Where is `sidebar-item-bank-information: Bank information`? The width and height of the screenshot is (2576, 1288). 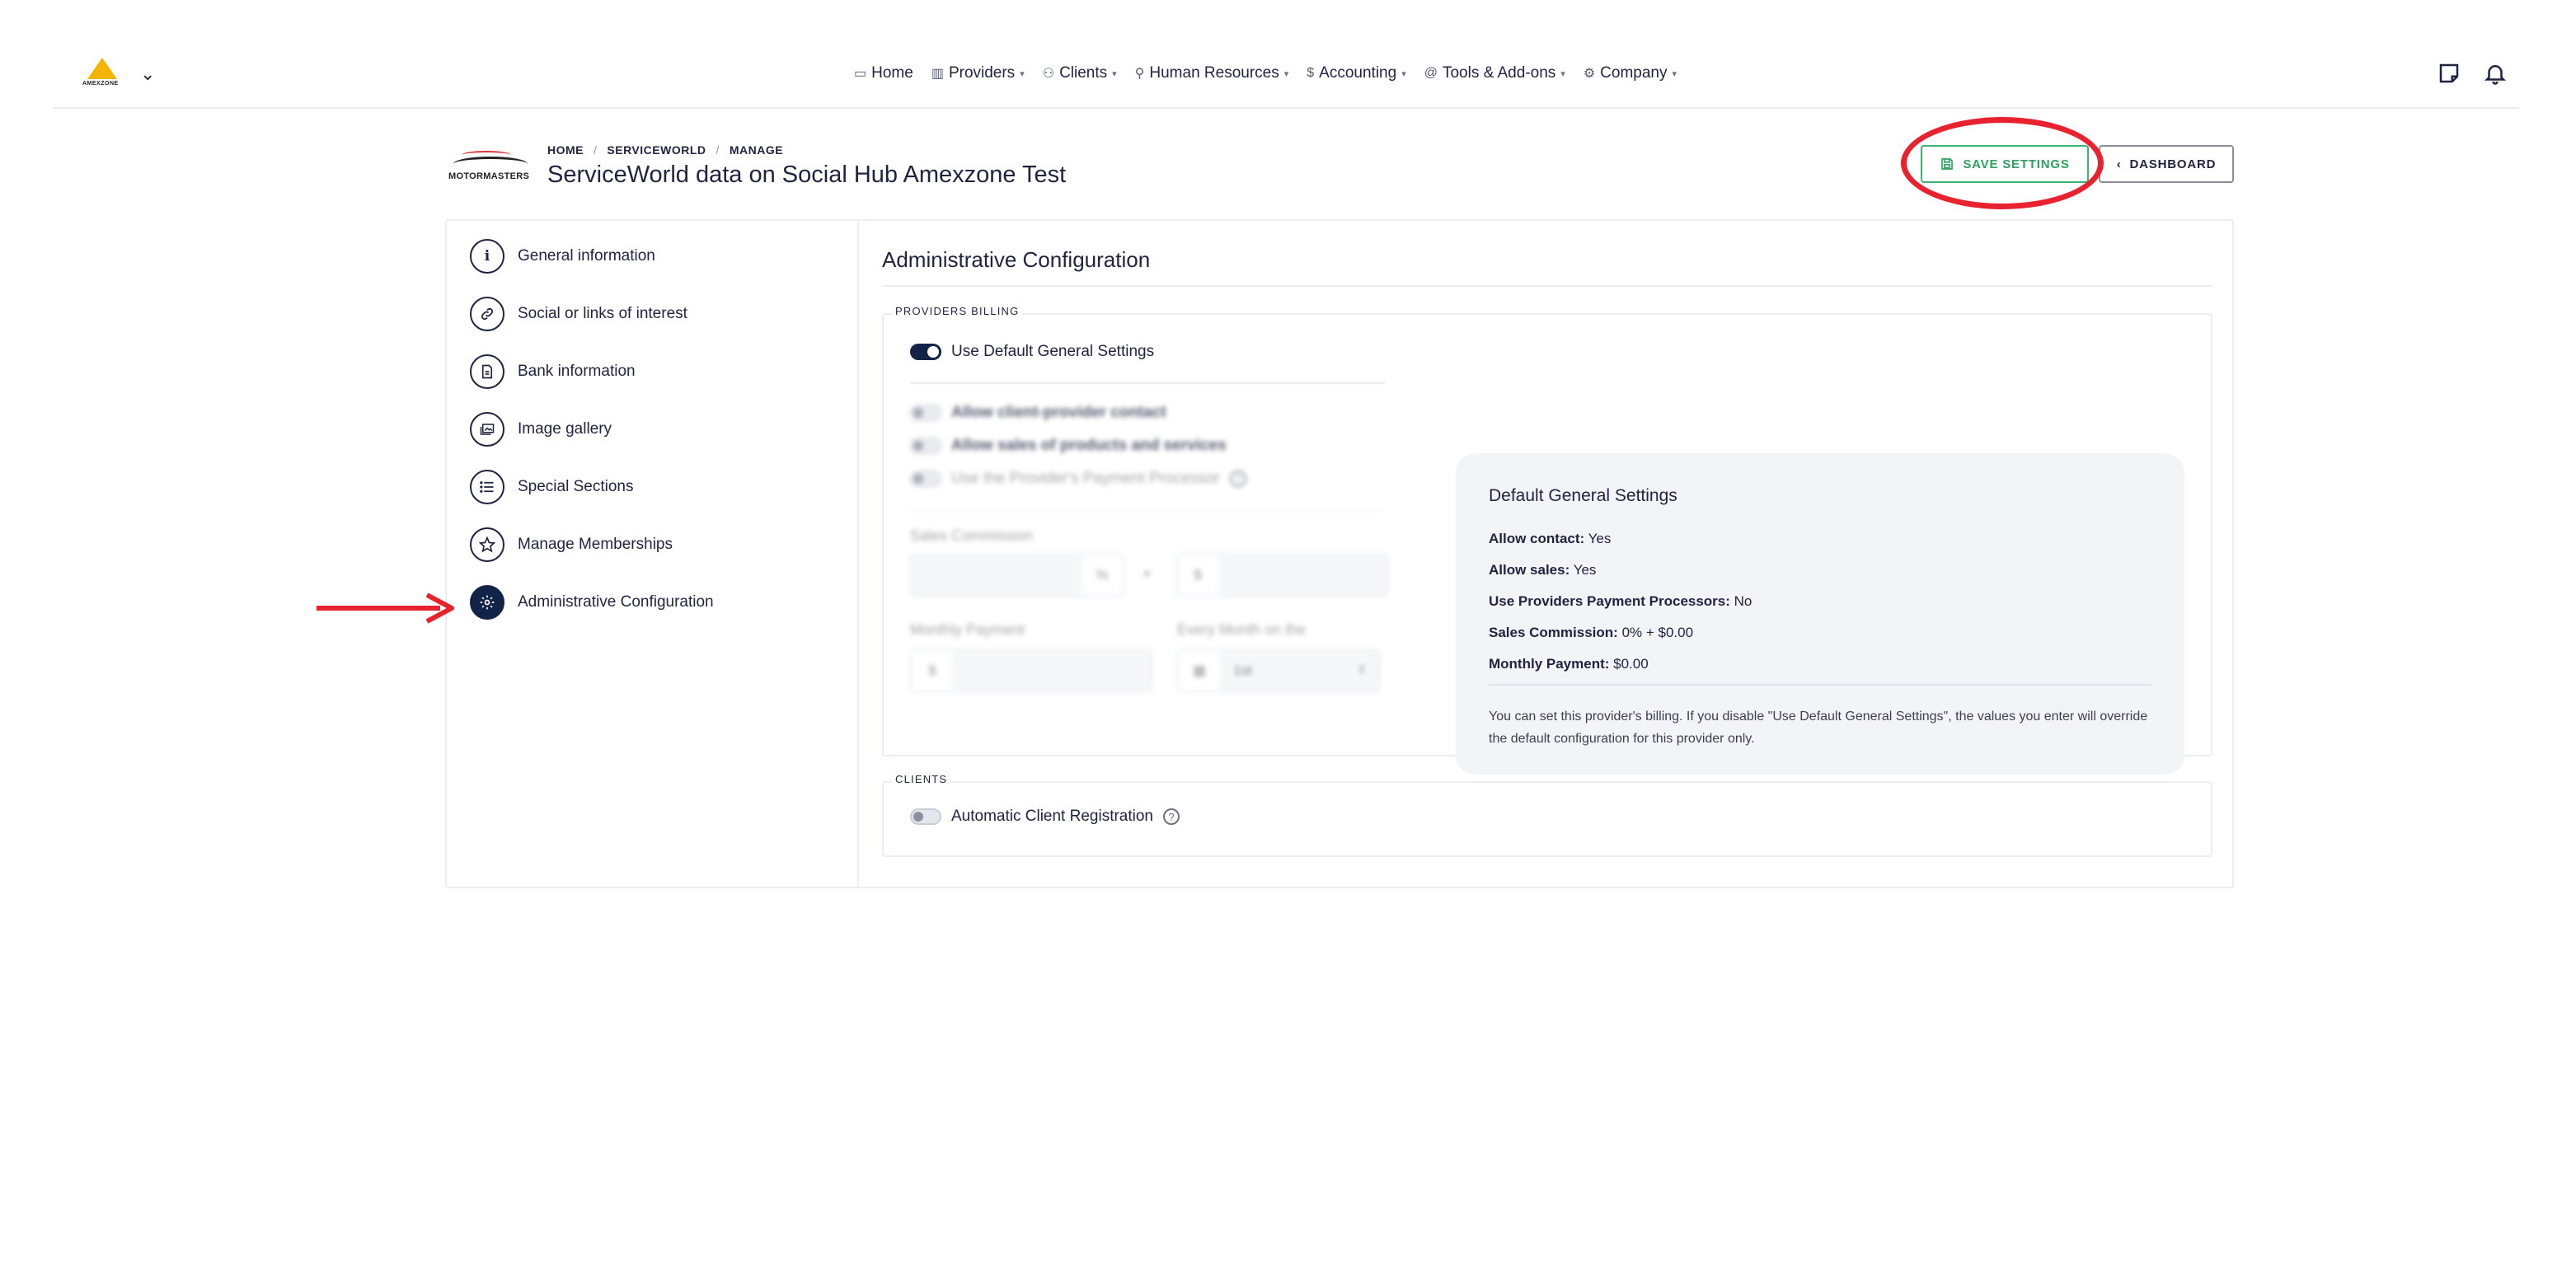
sidebar-item-bank-information: Bank information is located at coordinates (553, 371).